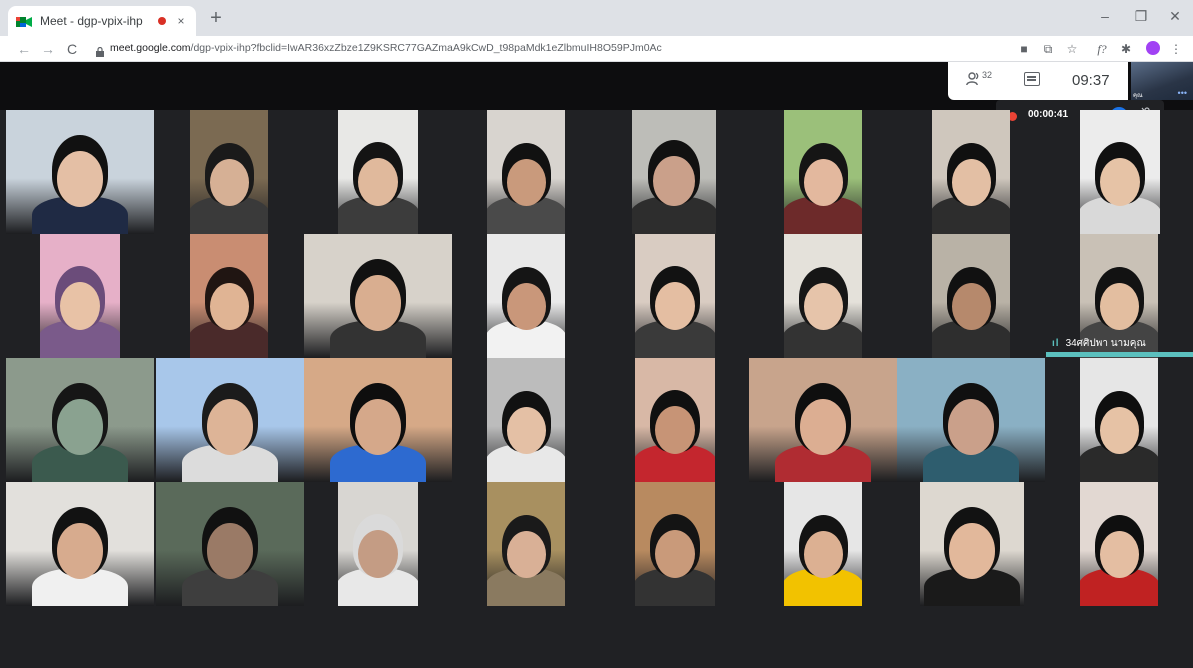 The image size is (1193, 668). What do you see at coordinates (181, 21) in the screenshot?
I see `tab-close-button: ×` at bounding box center [181, 21].